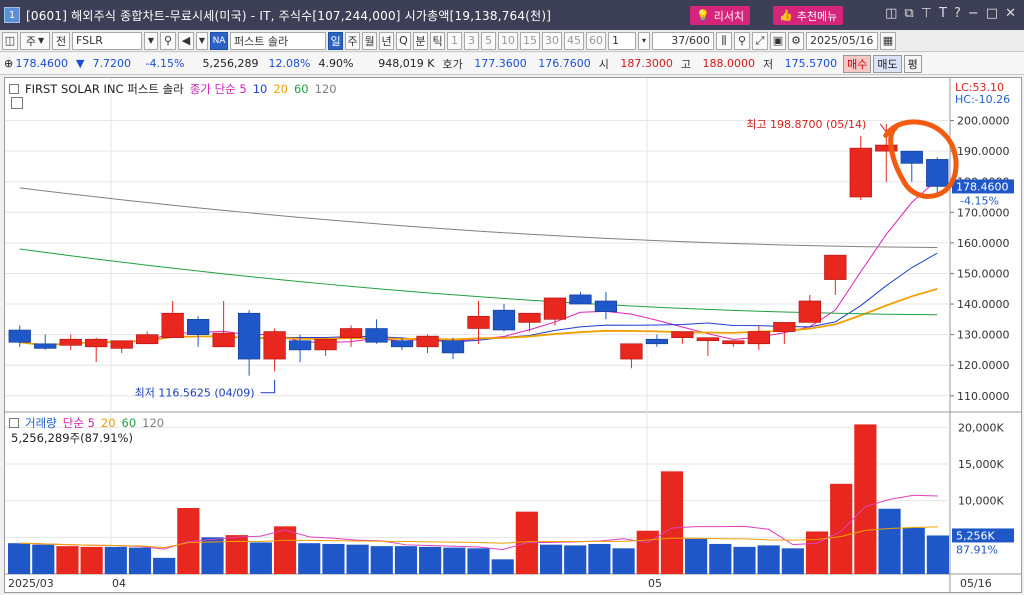 The height and width of the screenshot is (595, 1024). What do you see at coordinates (471, 40) in the screenshot?
I see `interval-tab-3: 3` at bounding box center [471, 40].